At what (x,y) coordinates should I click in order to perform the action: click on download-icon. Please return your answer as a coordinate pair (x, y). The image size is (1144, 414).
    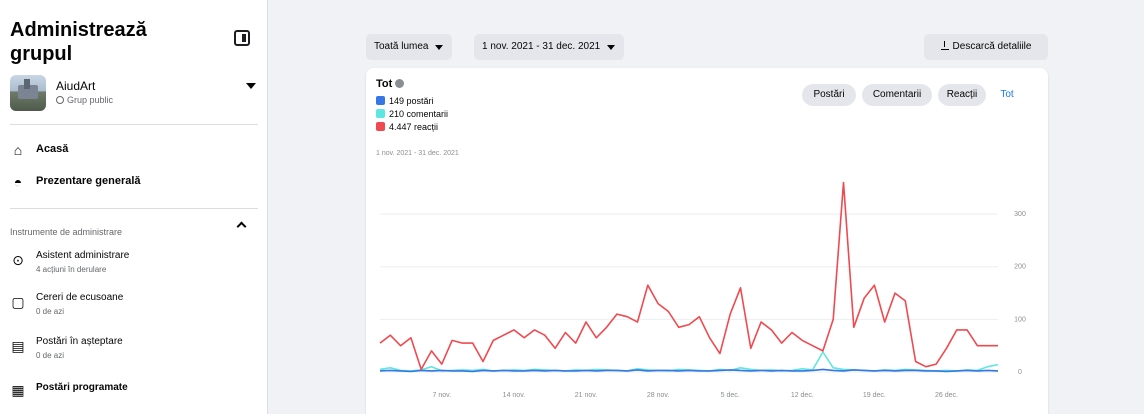
    Looking at the image, I should click on (944, 45).